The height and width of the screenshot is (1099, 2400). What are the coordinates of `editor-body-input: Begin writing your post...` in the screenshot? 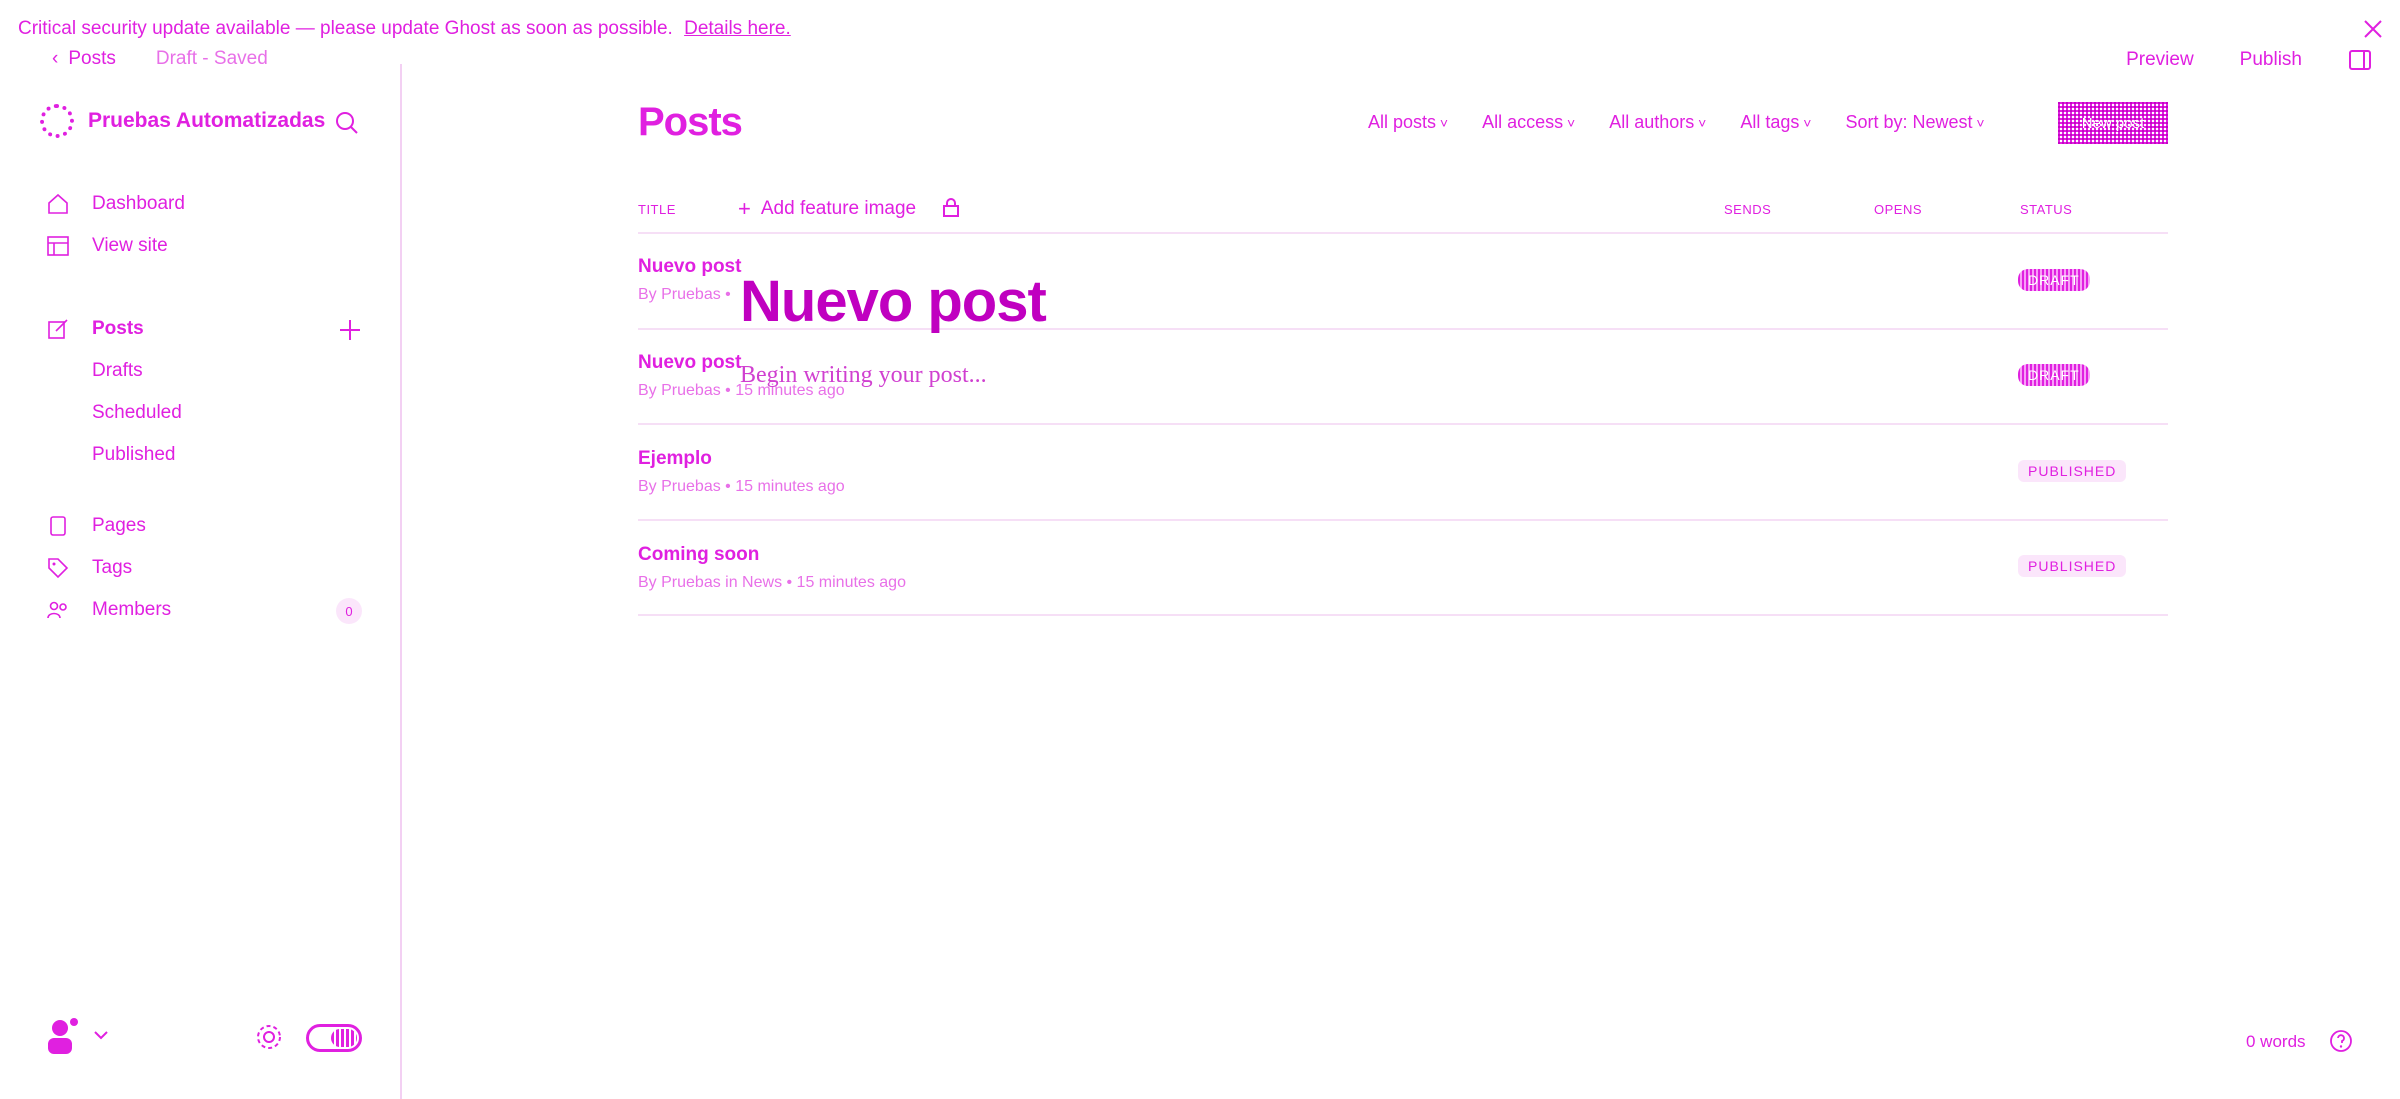 It's located at (863, 375).